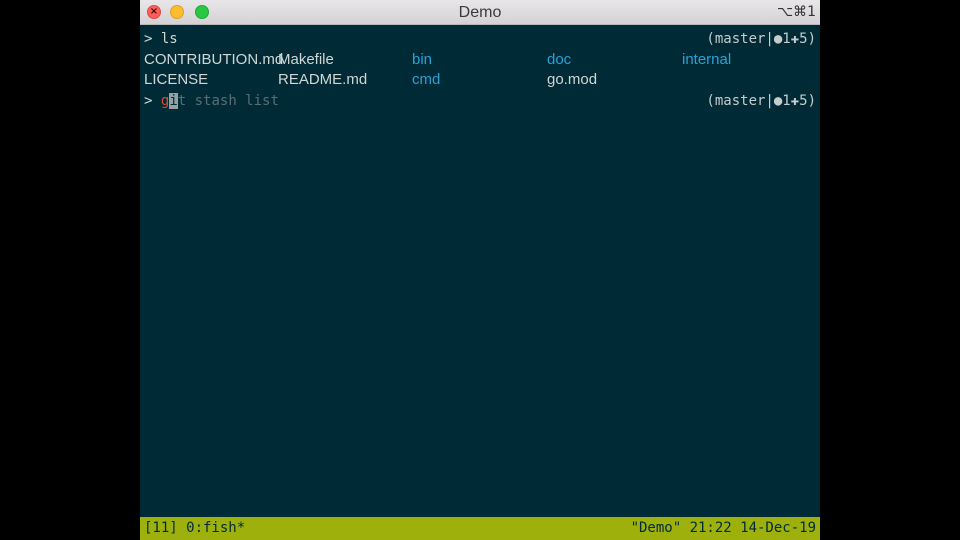  I want to click on list-item-dir: cmd, so click(426, 79).